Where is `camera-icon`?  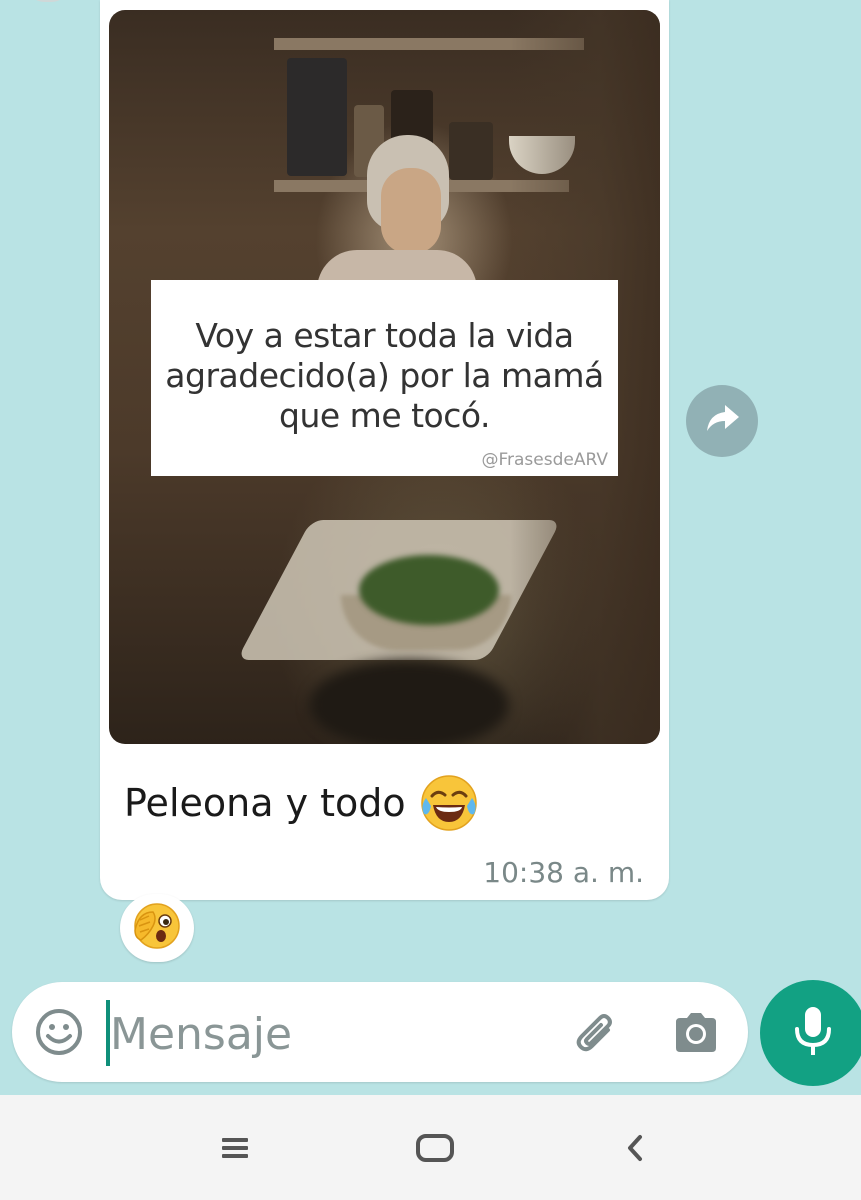
camera-icon is located at coordinates (696, 1033).